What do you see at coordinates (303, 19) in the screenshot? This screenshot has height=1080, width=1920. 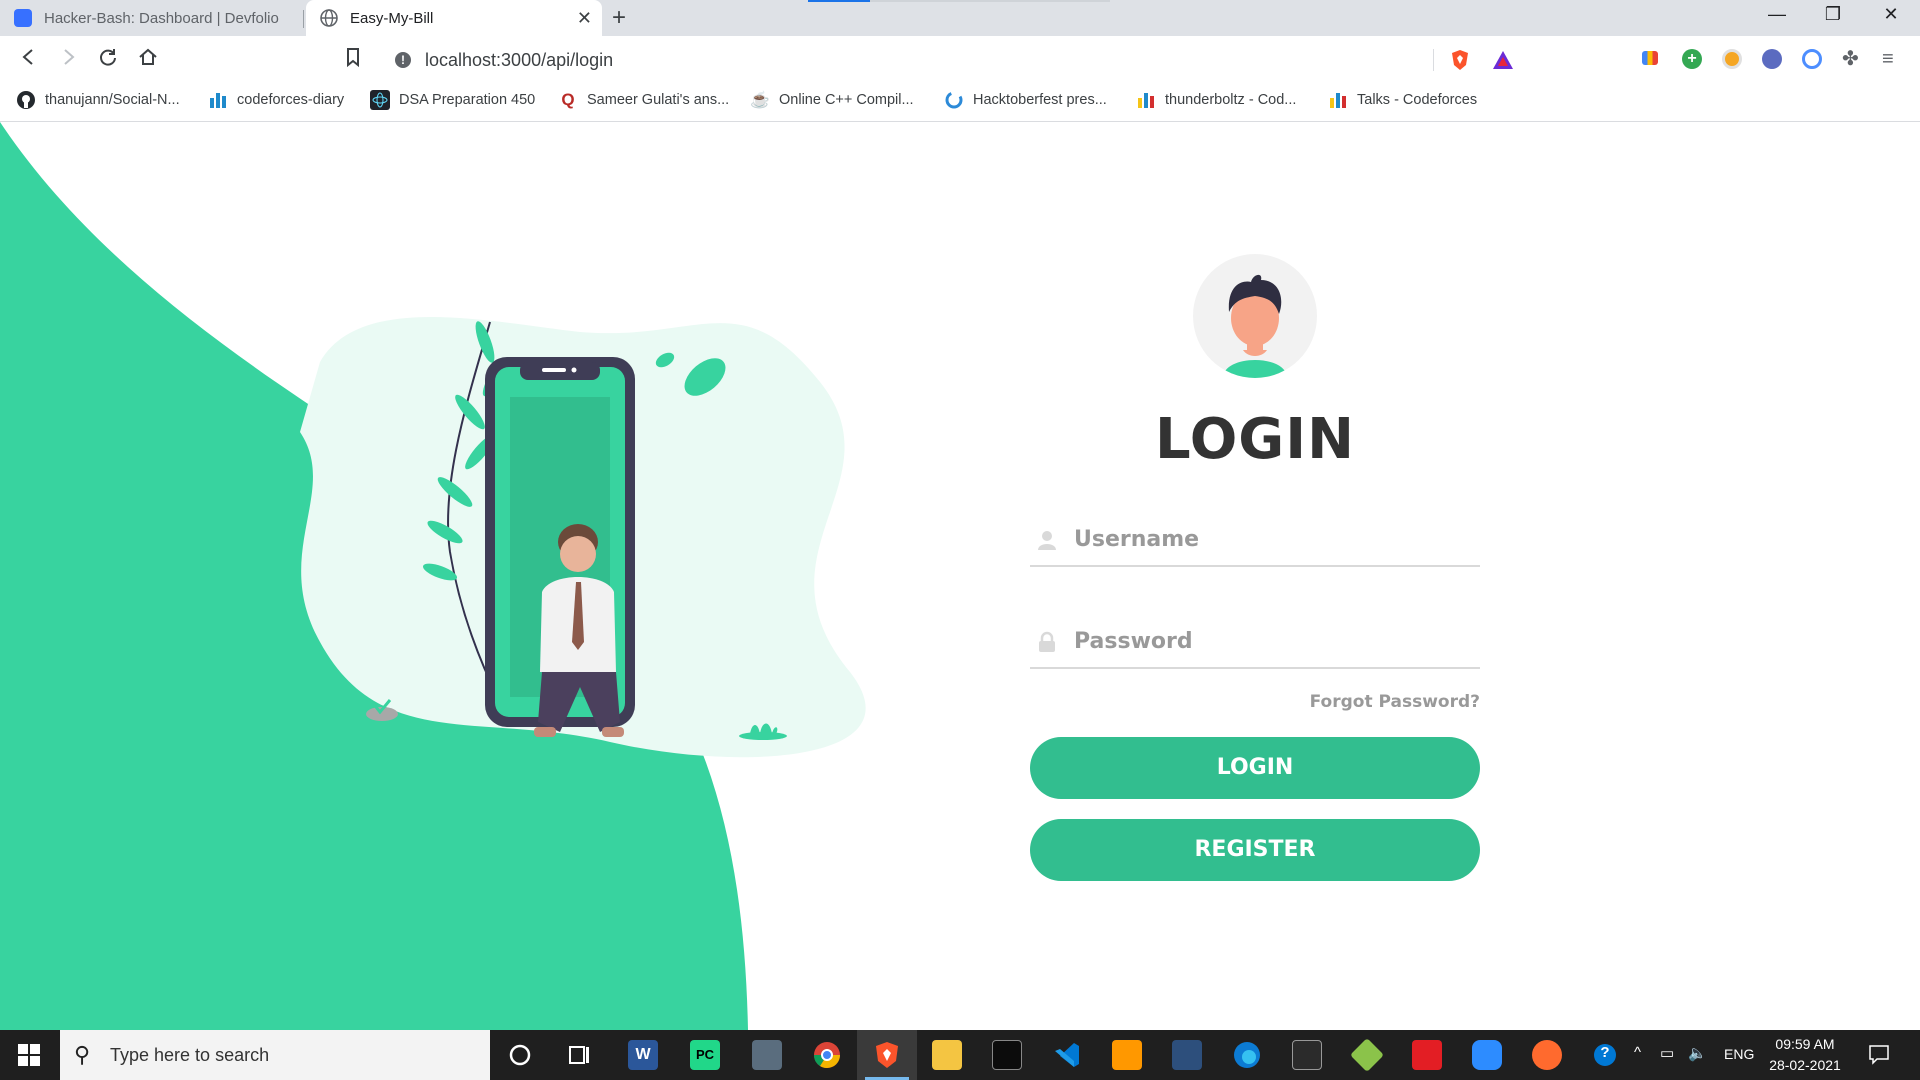 I see `tab-separator` at bounding box center [303, 19].